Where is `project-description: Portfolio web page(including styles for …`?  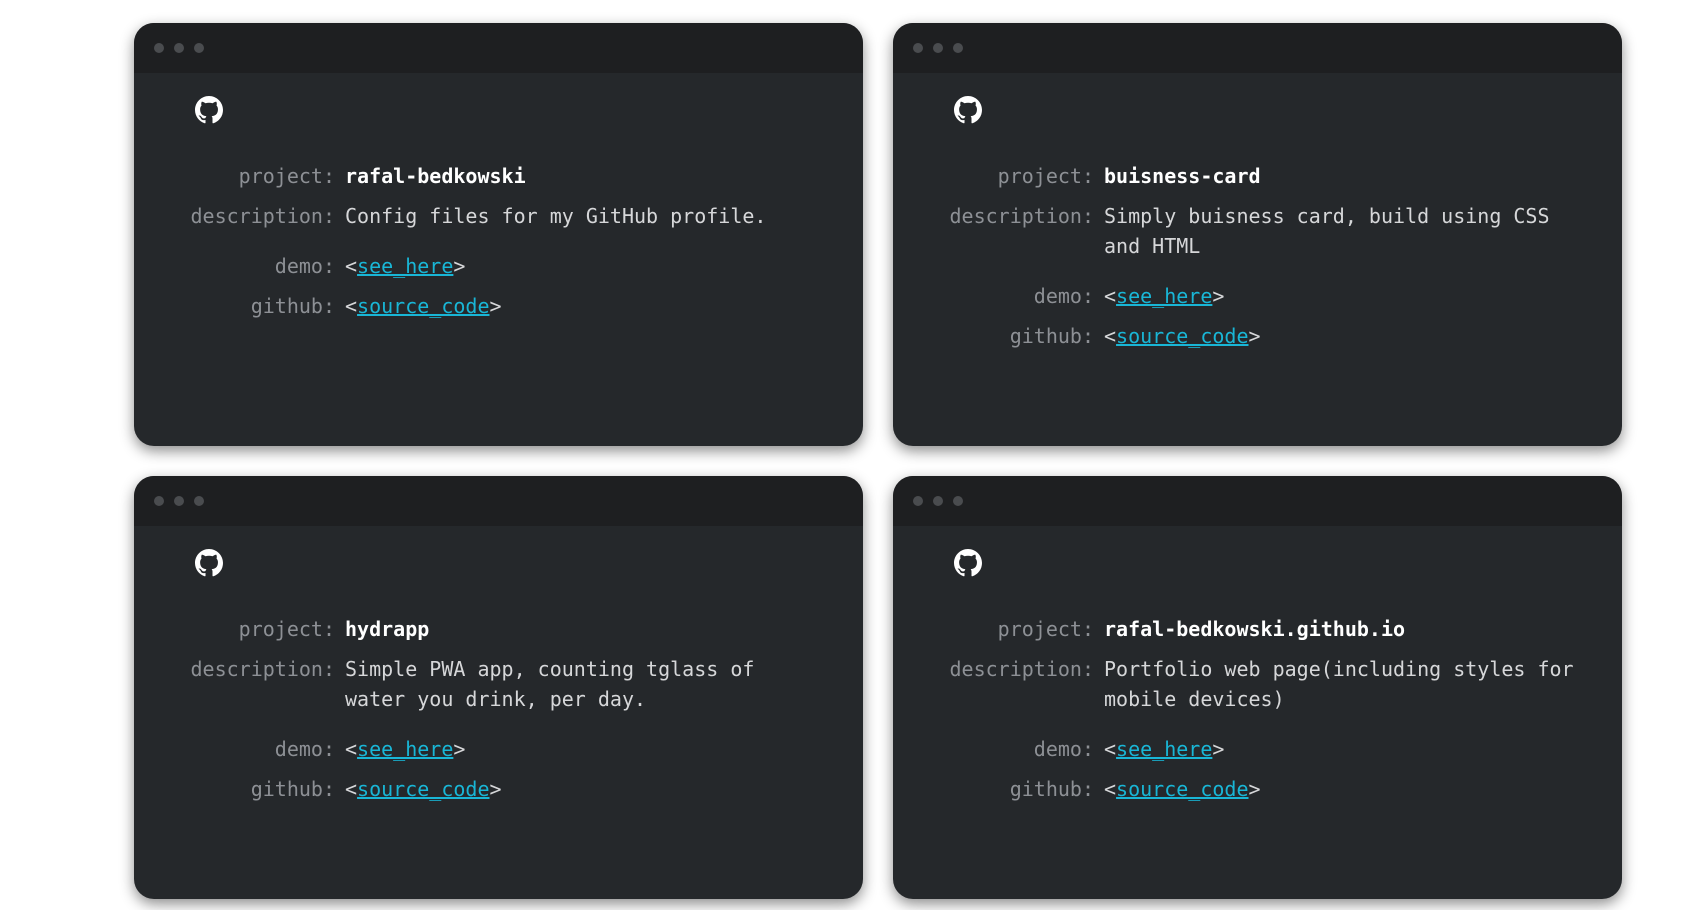
project-description: Portfolio web page(including styles for … is located at coordinates (1339, 684).